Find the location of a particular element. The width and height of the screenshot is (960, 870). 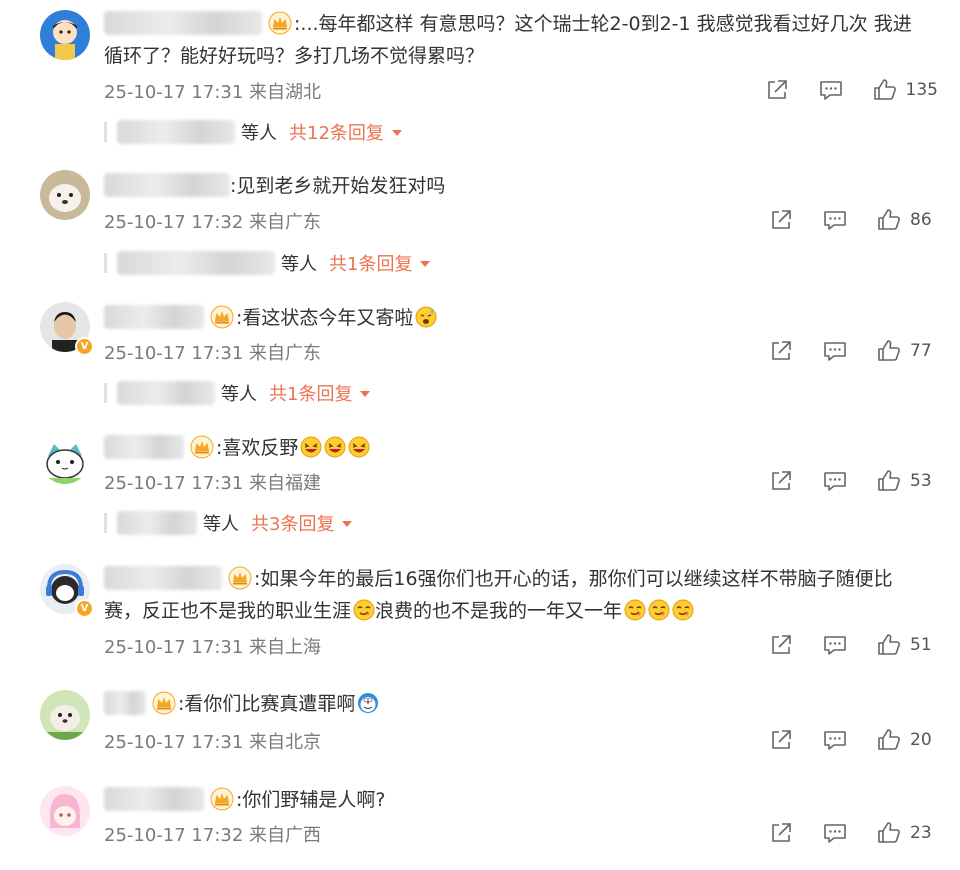

comment-text: :你们野辅是人啊? is located at coordinates (520, 800).